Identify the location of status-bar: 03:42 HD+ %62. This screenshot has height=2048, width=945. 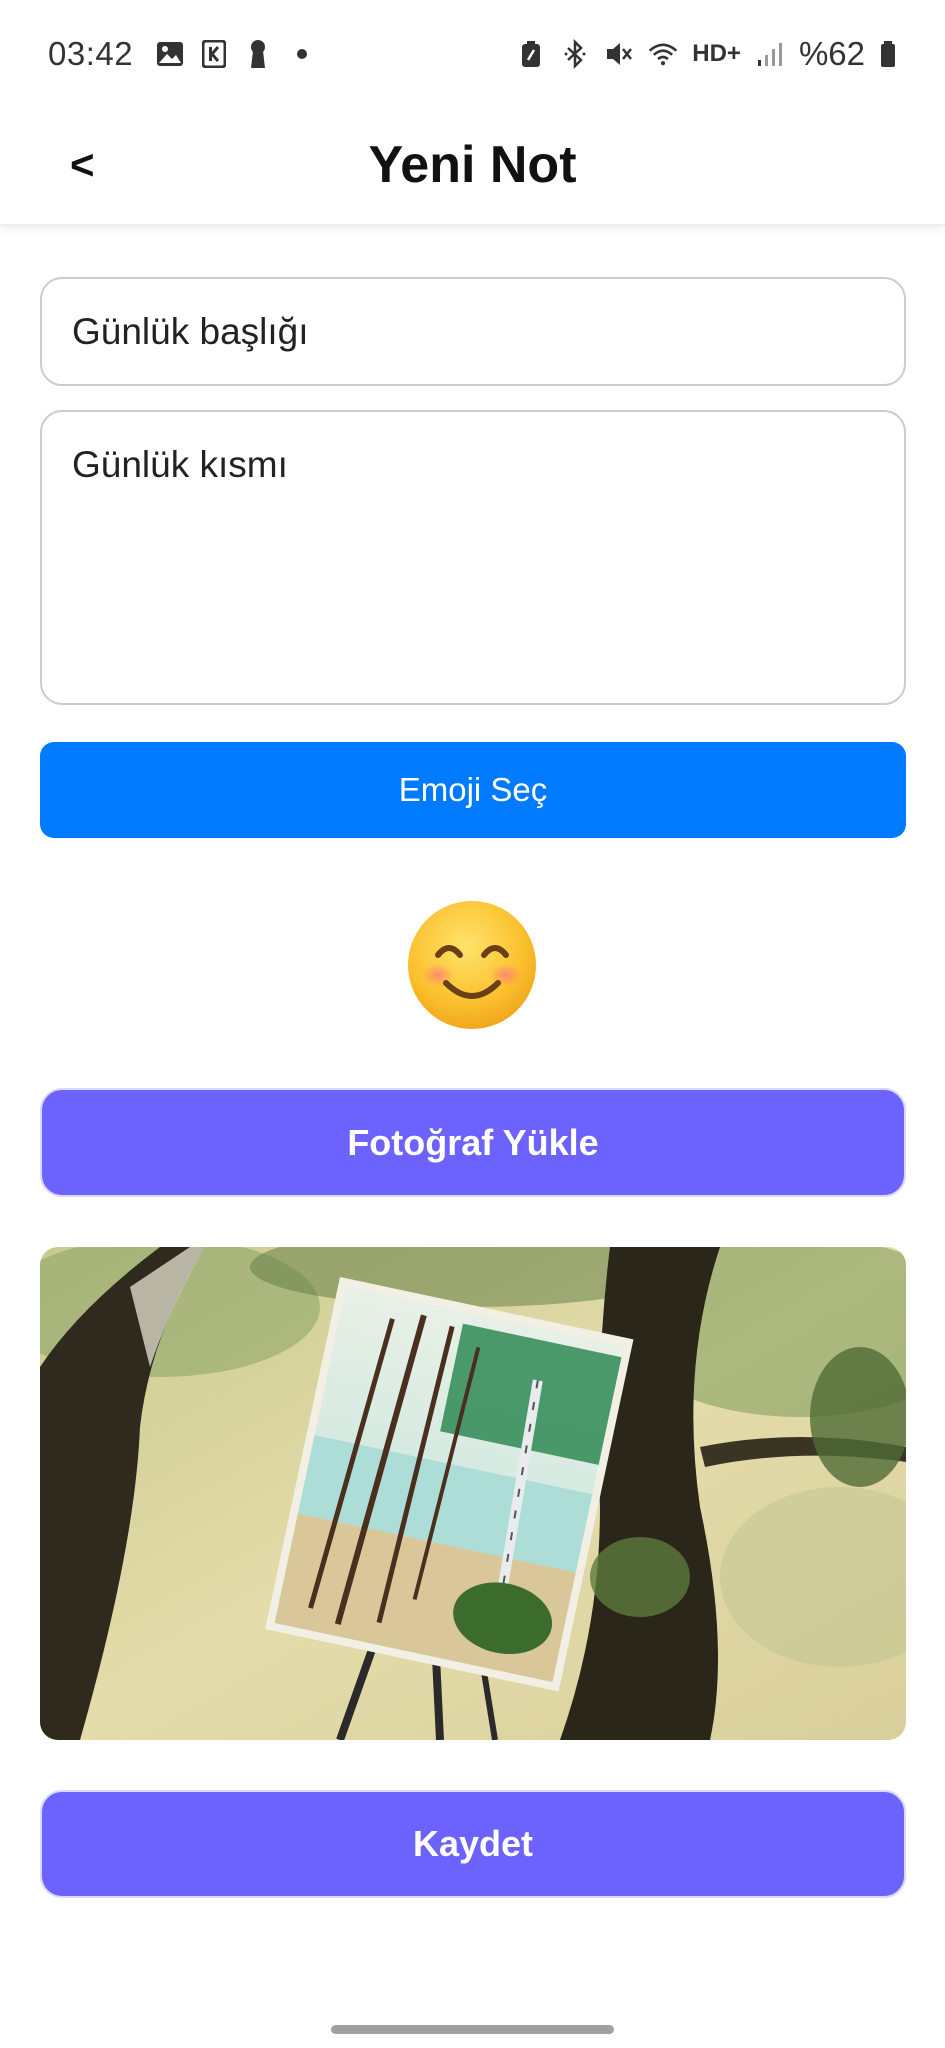
(472, 54).